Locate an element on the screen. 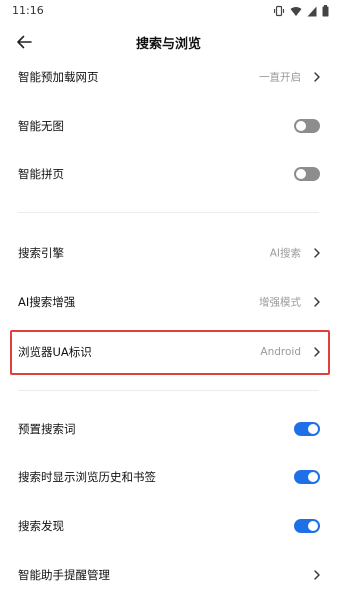  setting-smart-page-join: 智能拼页 is located at coordinates (168, 174).